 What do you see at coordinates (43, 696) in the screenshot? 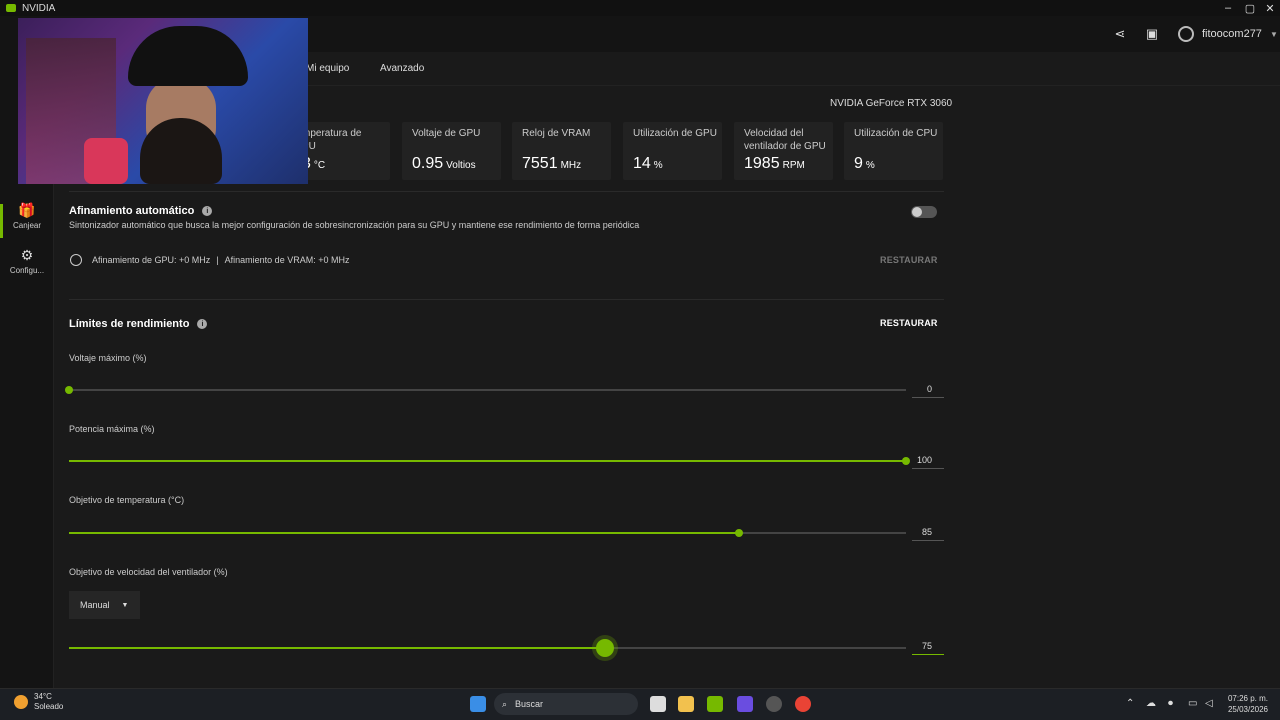
I see `weather-temp: 34°C` at bounding box center [43, 696].